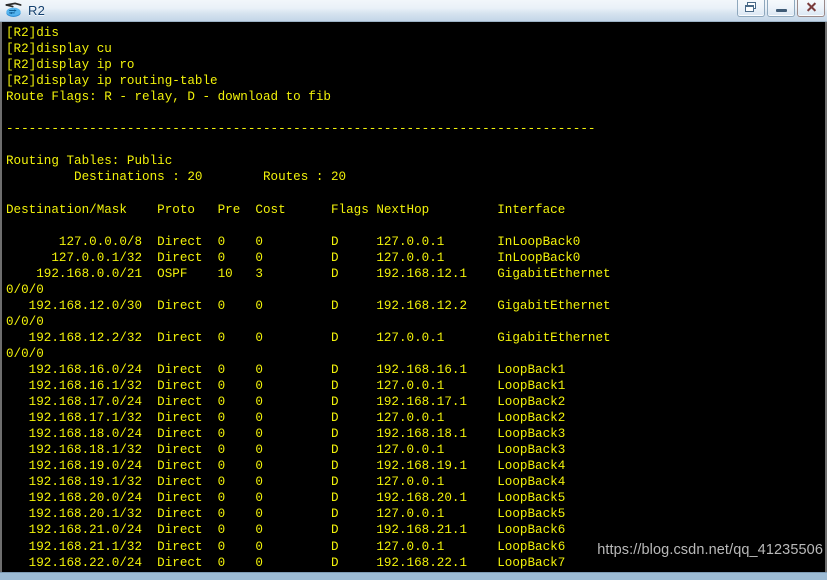  I want to click on restore-icon, so click(751, 6).